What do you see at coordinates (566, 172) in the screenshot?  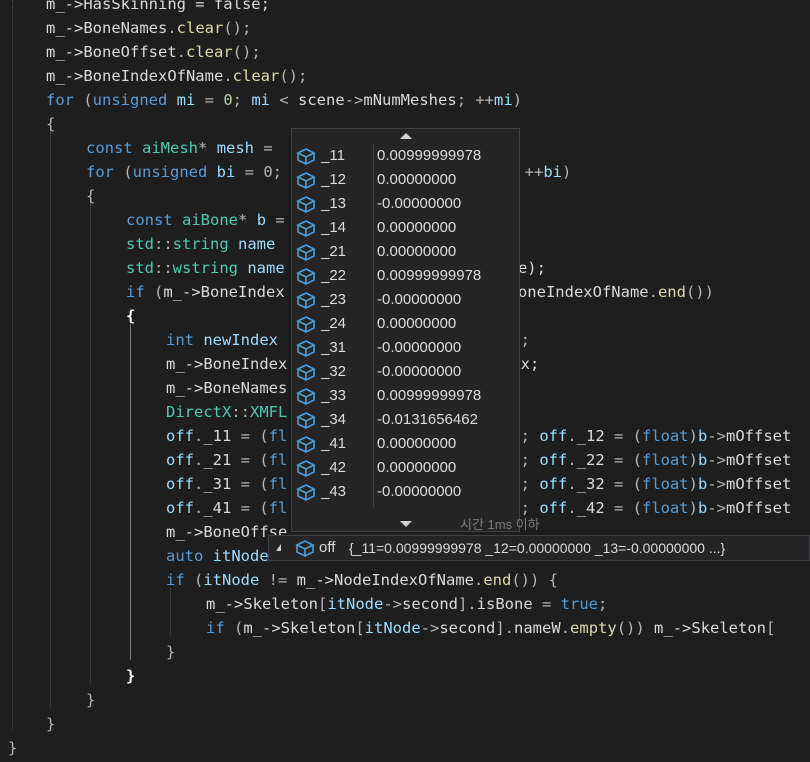 I see `code-token: )` at bounding box center [566, 172].